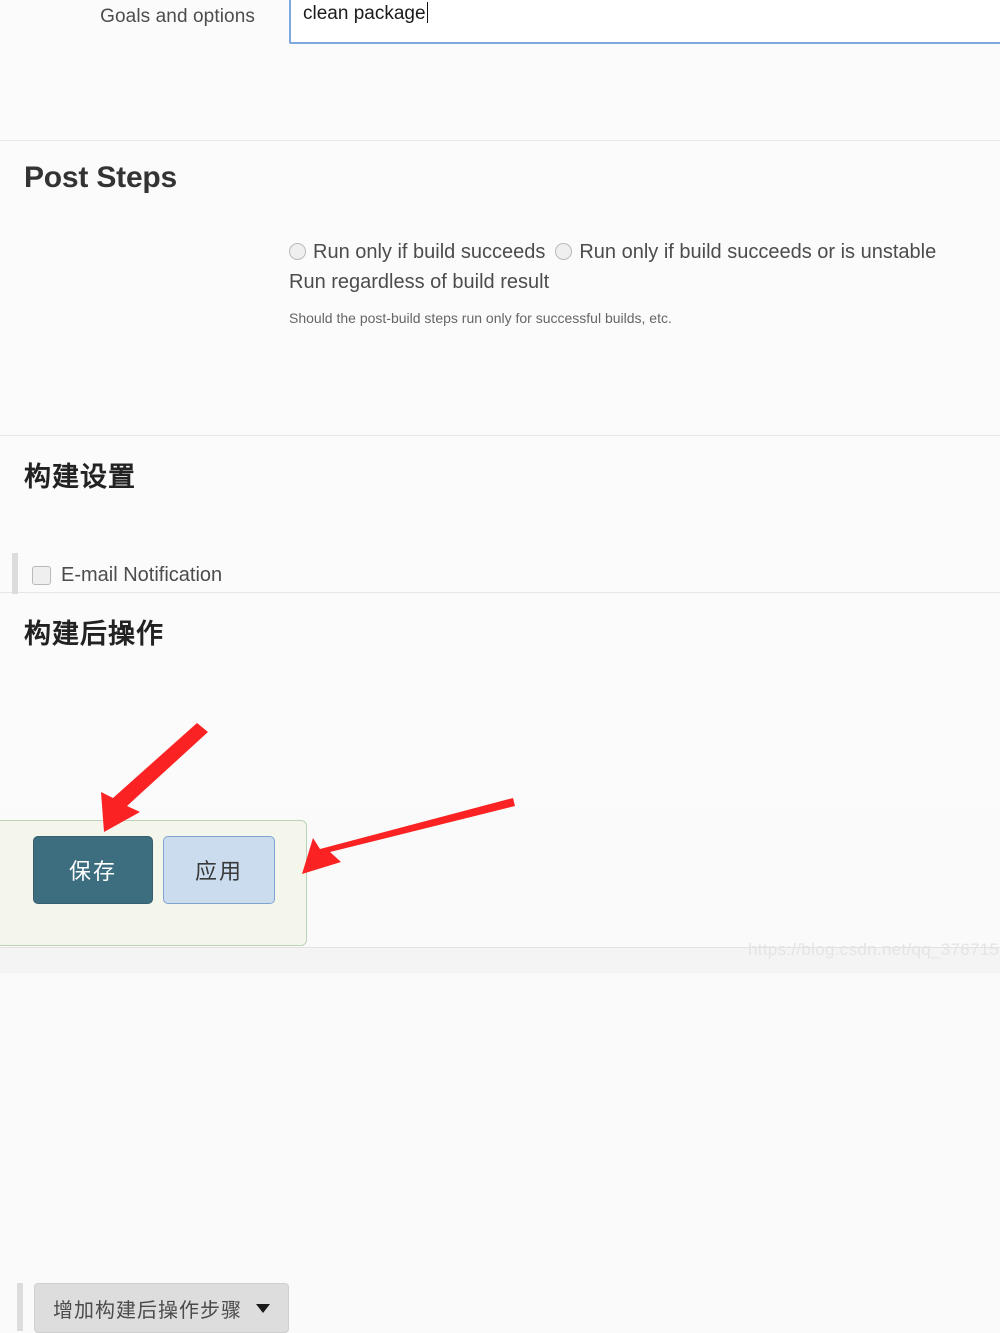  I want to click on email-notification-row: E-mail Notification, so click(117, 575).